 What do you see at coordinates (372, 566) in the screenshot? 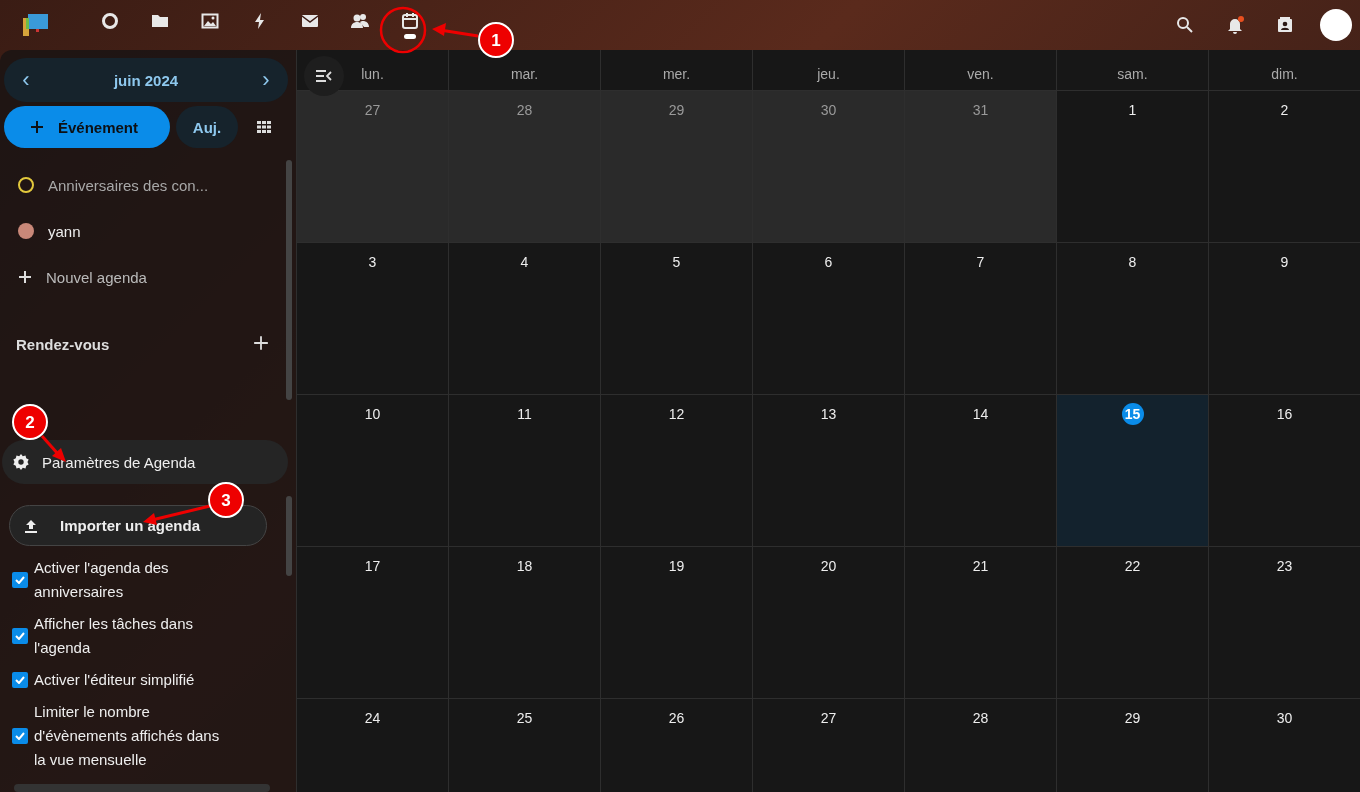
I see `day-number: 17` at bounding box center [372, 566].